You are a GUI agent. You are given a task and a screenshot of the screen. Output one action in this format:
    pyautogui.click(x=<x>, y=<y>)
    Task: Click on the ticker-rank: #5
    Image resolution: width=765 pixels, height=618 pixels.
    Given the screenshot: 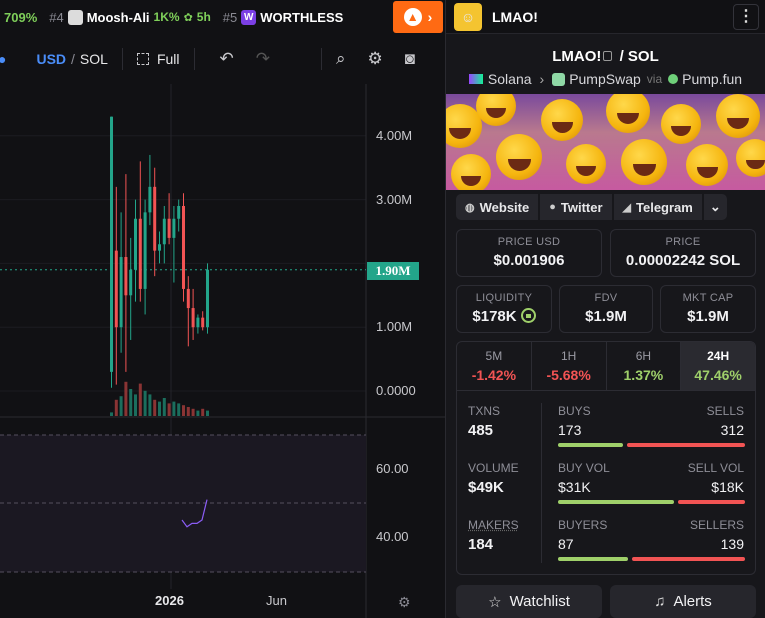 What is the action you would take?
    pyautogui.click(x=230, y=17)
    